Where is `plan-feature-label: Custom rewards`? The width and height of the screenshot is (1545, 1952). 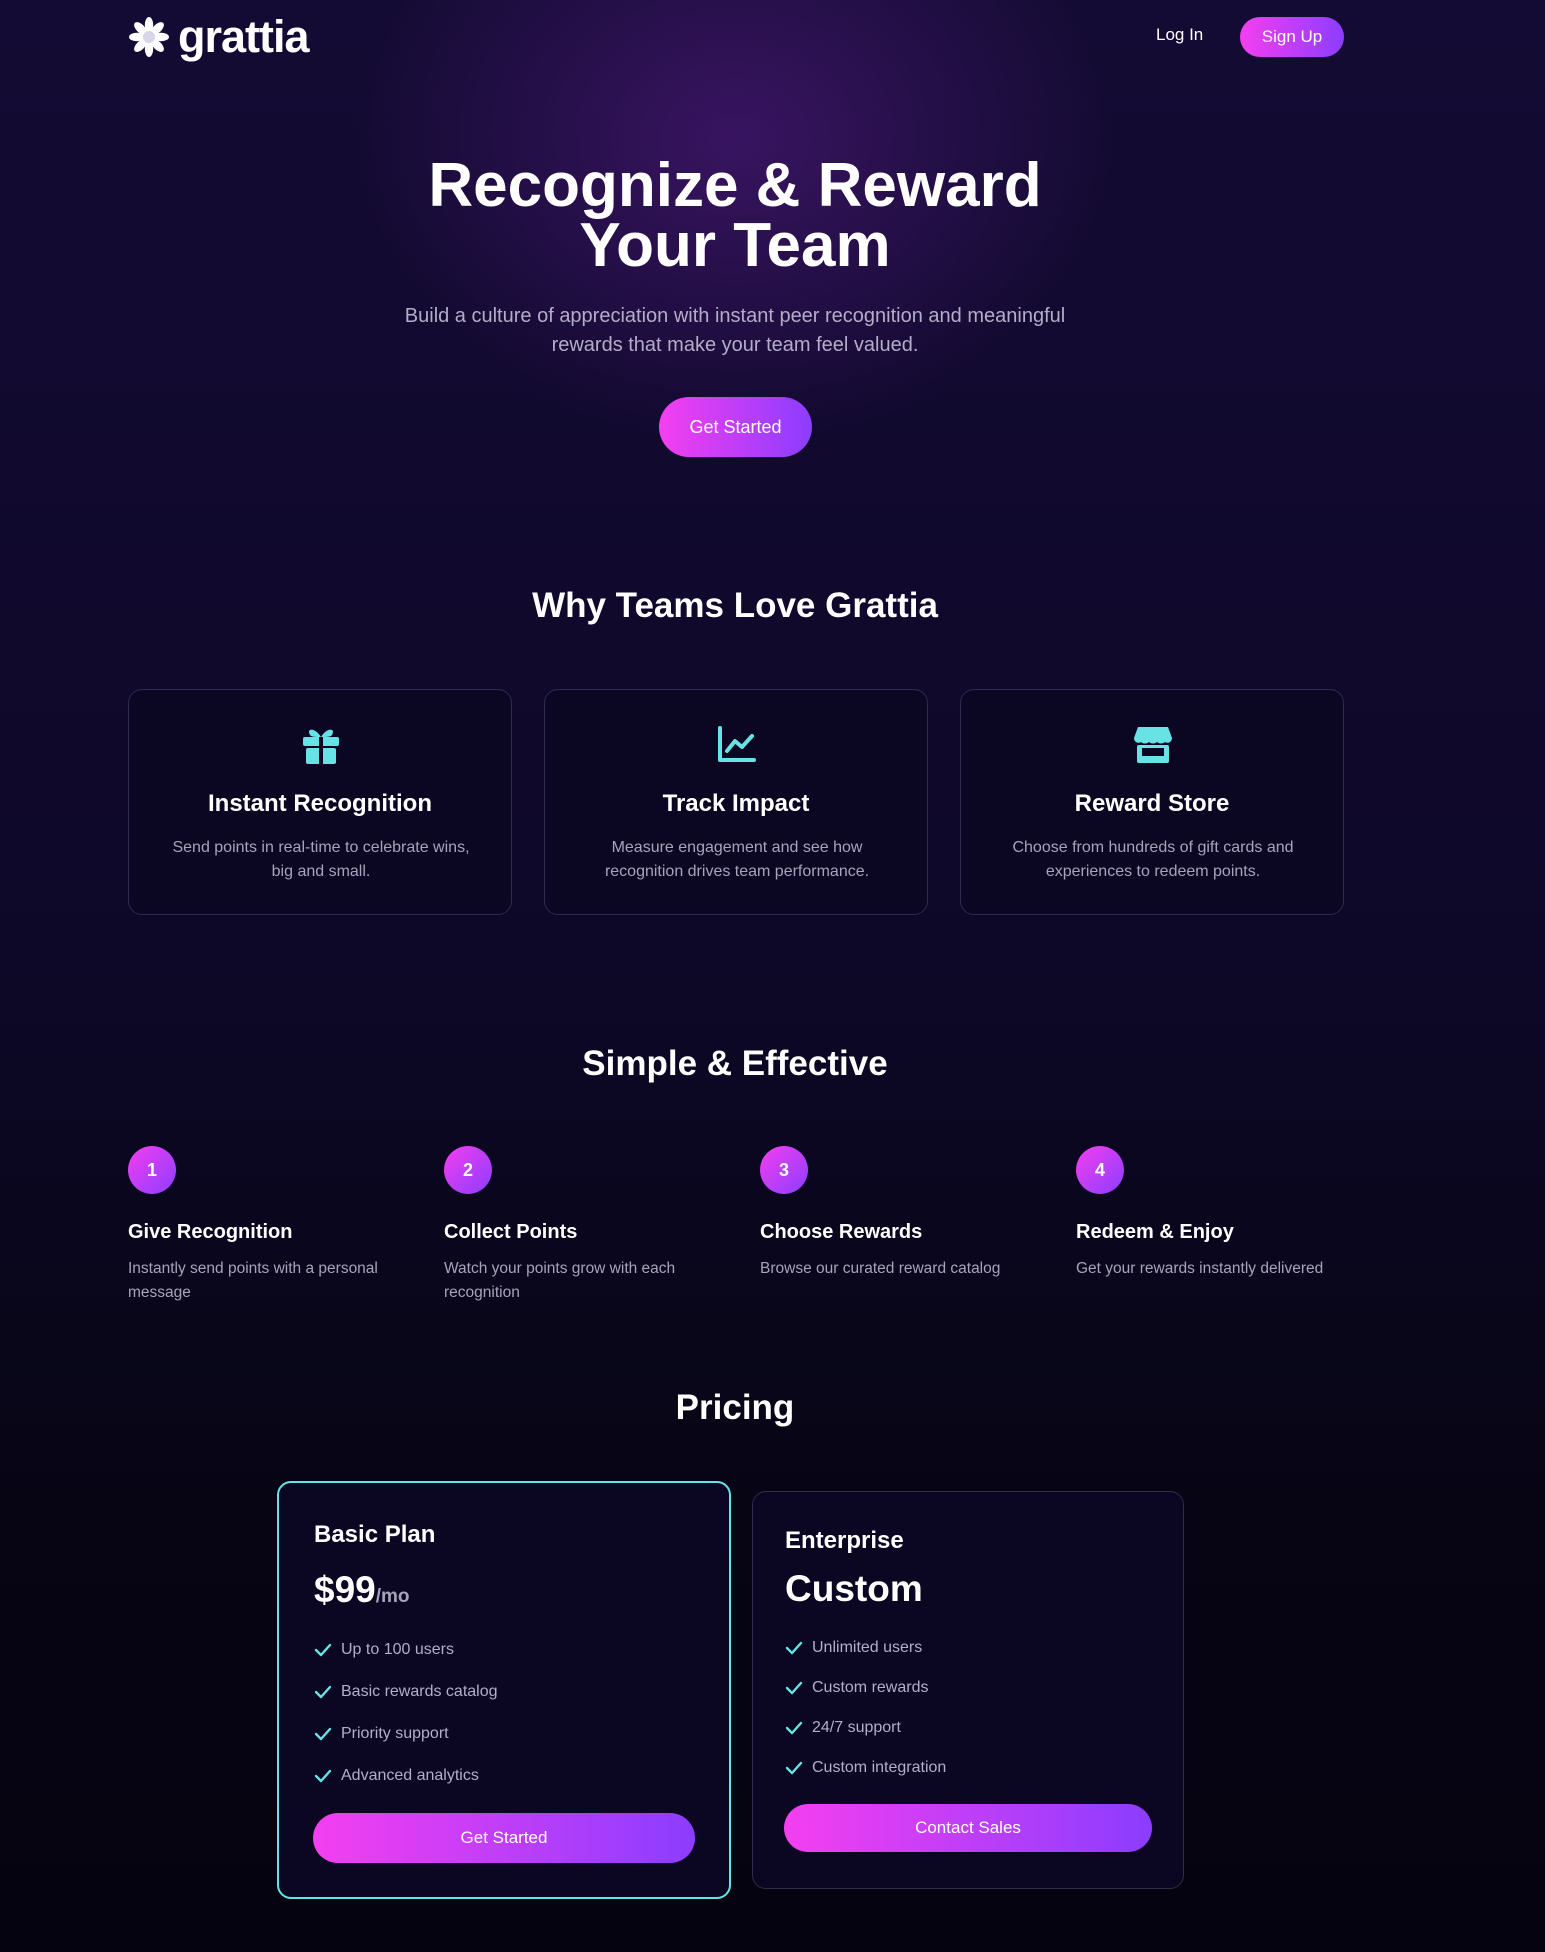
plan-feature-label: Custom rewards is located at coordinates (870, 1687).